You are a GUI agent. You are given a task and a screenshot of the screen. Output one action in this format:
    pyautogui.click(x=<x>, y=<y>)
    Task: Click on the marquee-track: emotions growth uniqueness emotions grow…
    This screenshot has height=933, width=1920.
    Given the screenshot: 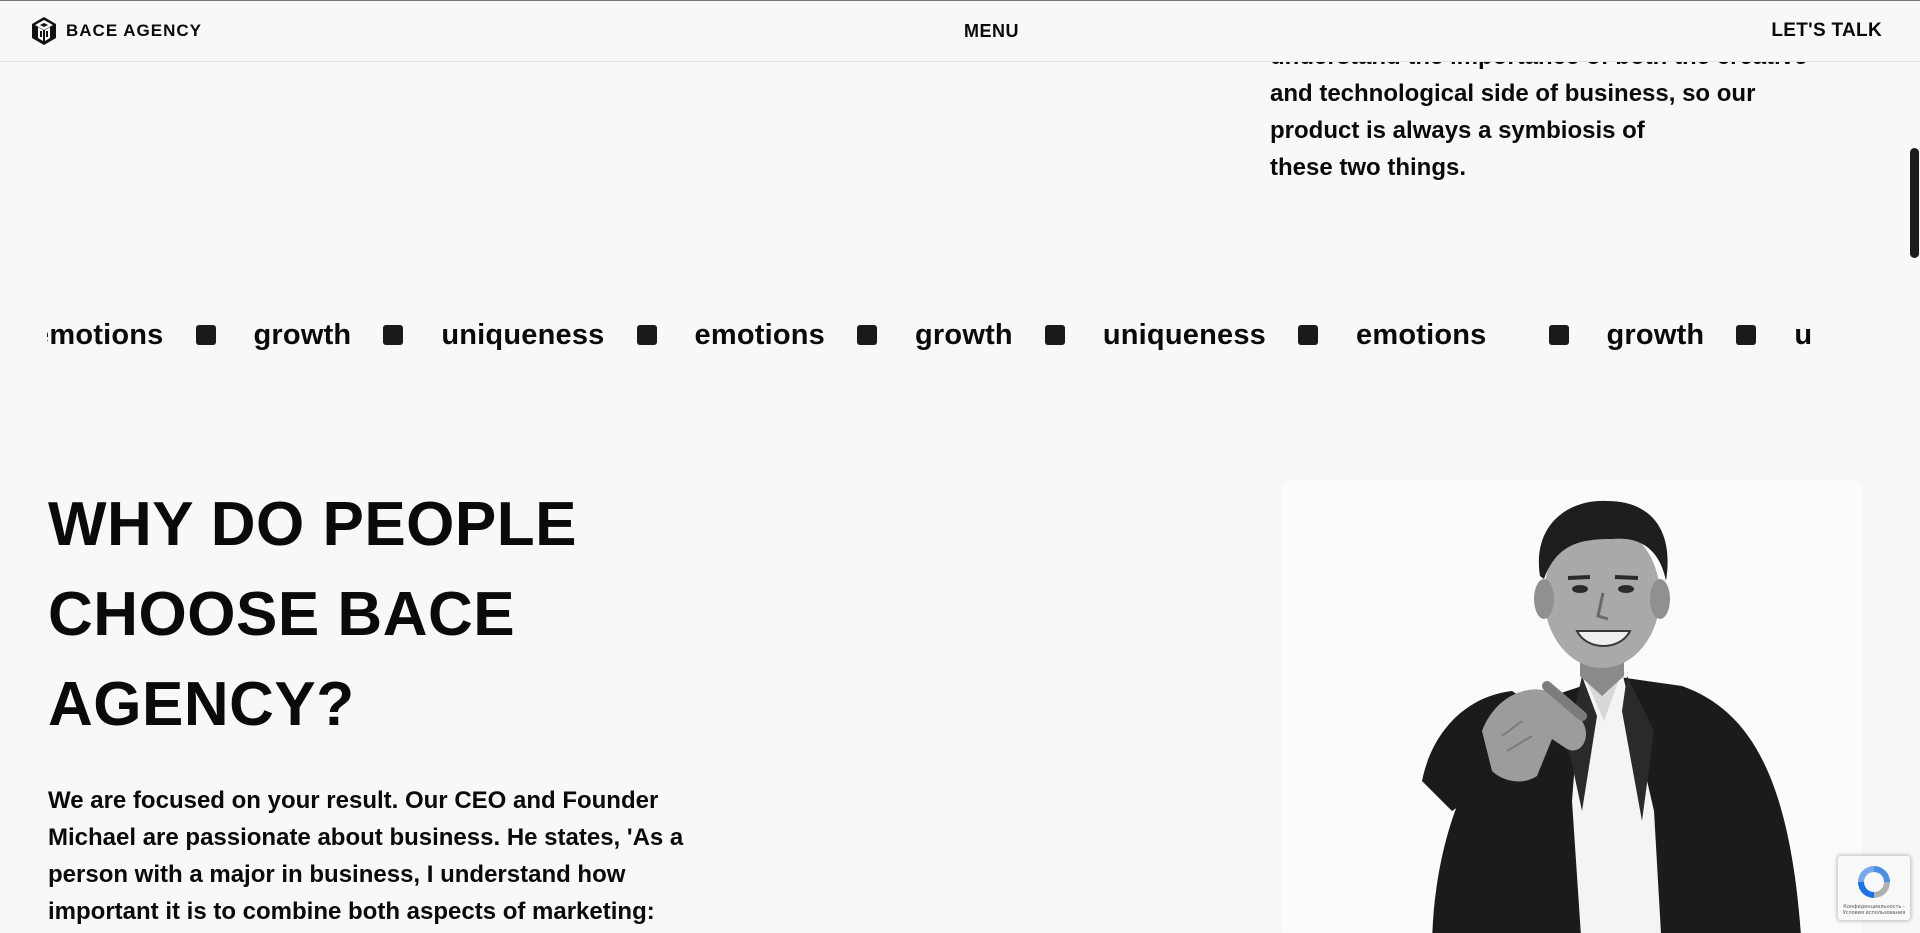 What is the action you would take?
    pyautogui.click(x=929, y=335)
    